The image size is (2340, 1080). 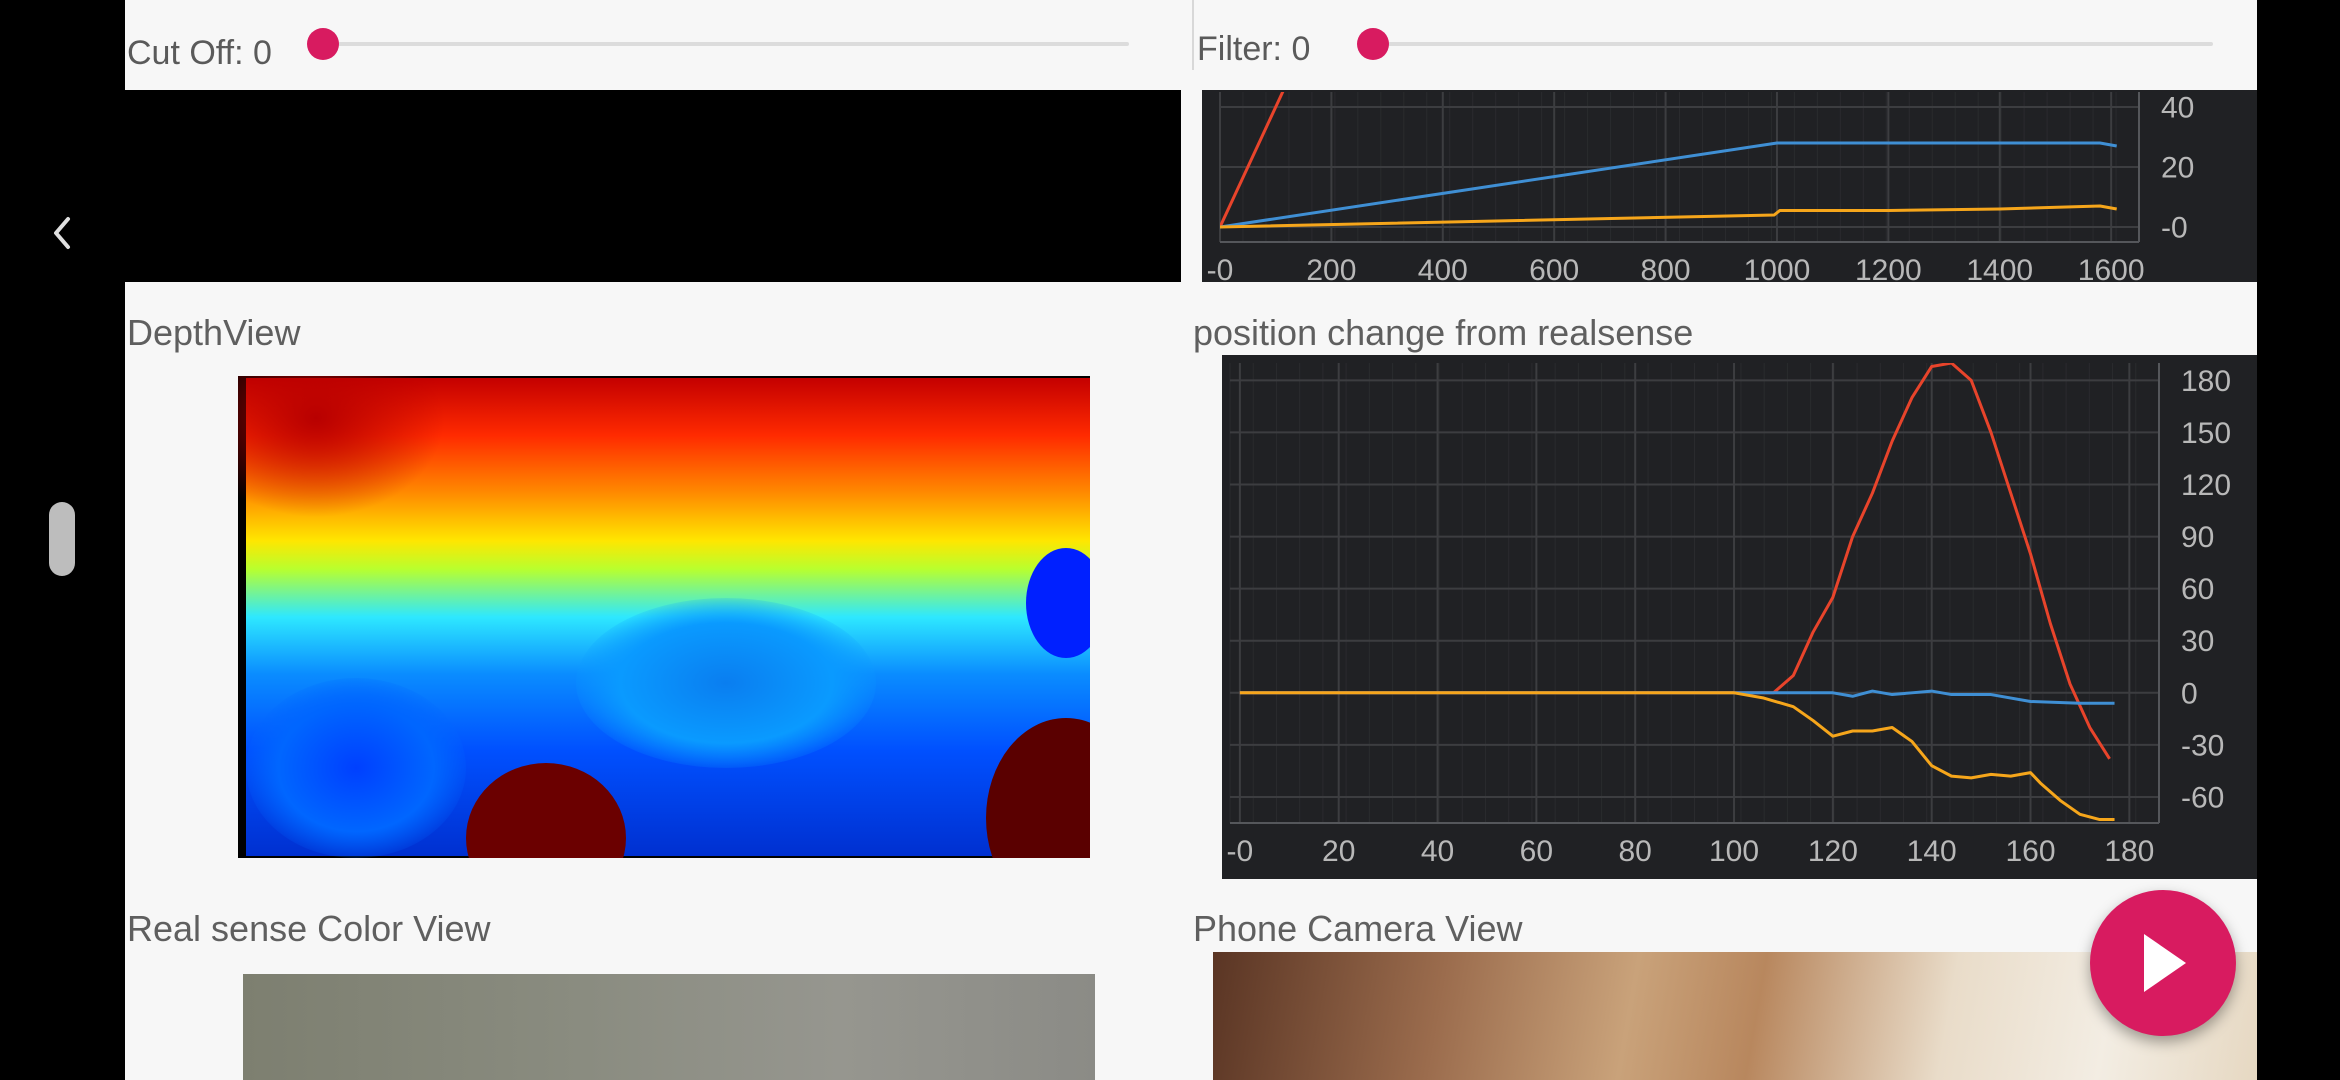 I want to click on depth-blob-right-edge, so click(x=1038, y=788).